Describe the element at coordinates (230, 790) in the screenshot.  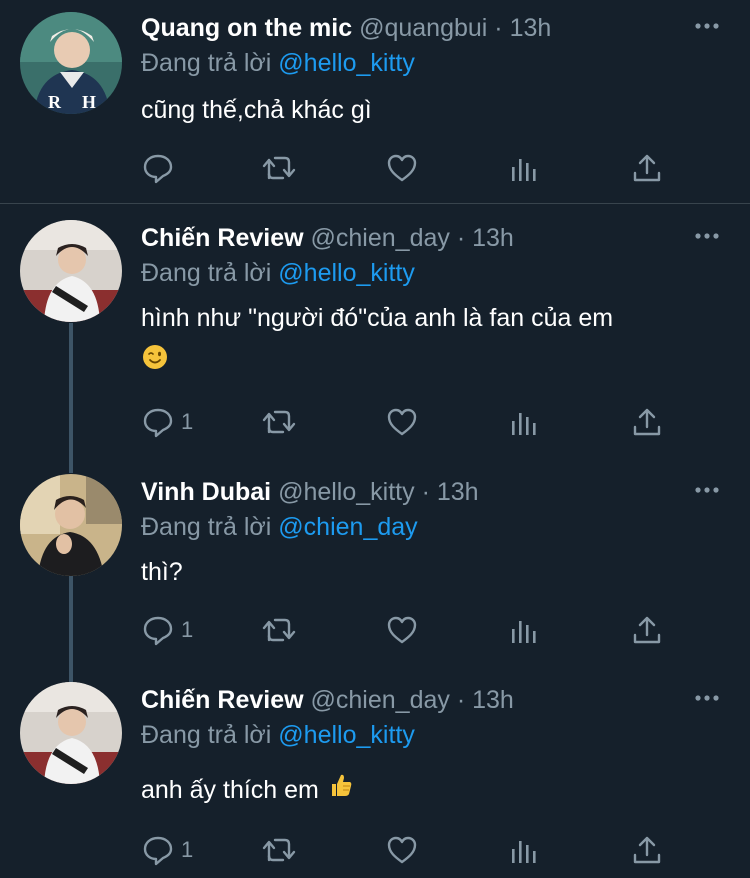
I see `tweet-text-body: anh ấy thích em` at that location.